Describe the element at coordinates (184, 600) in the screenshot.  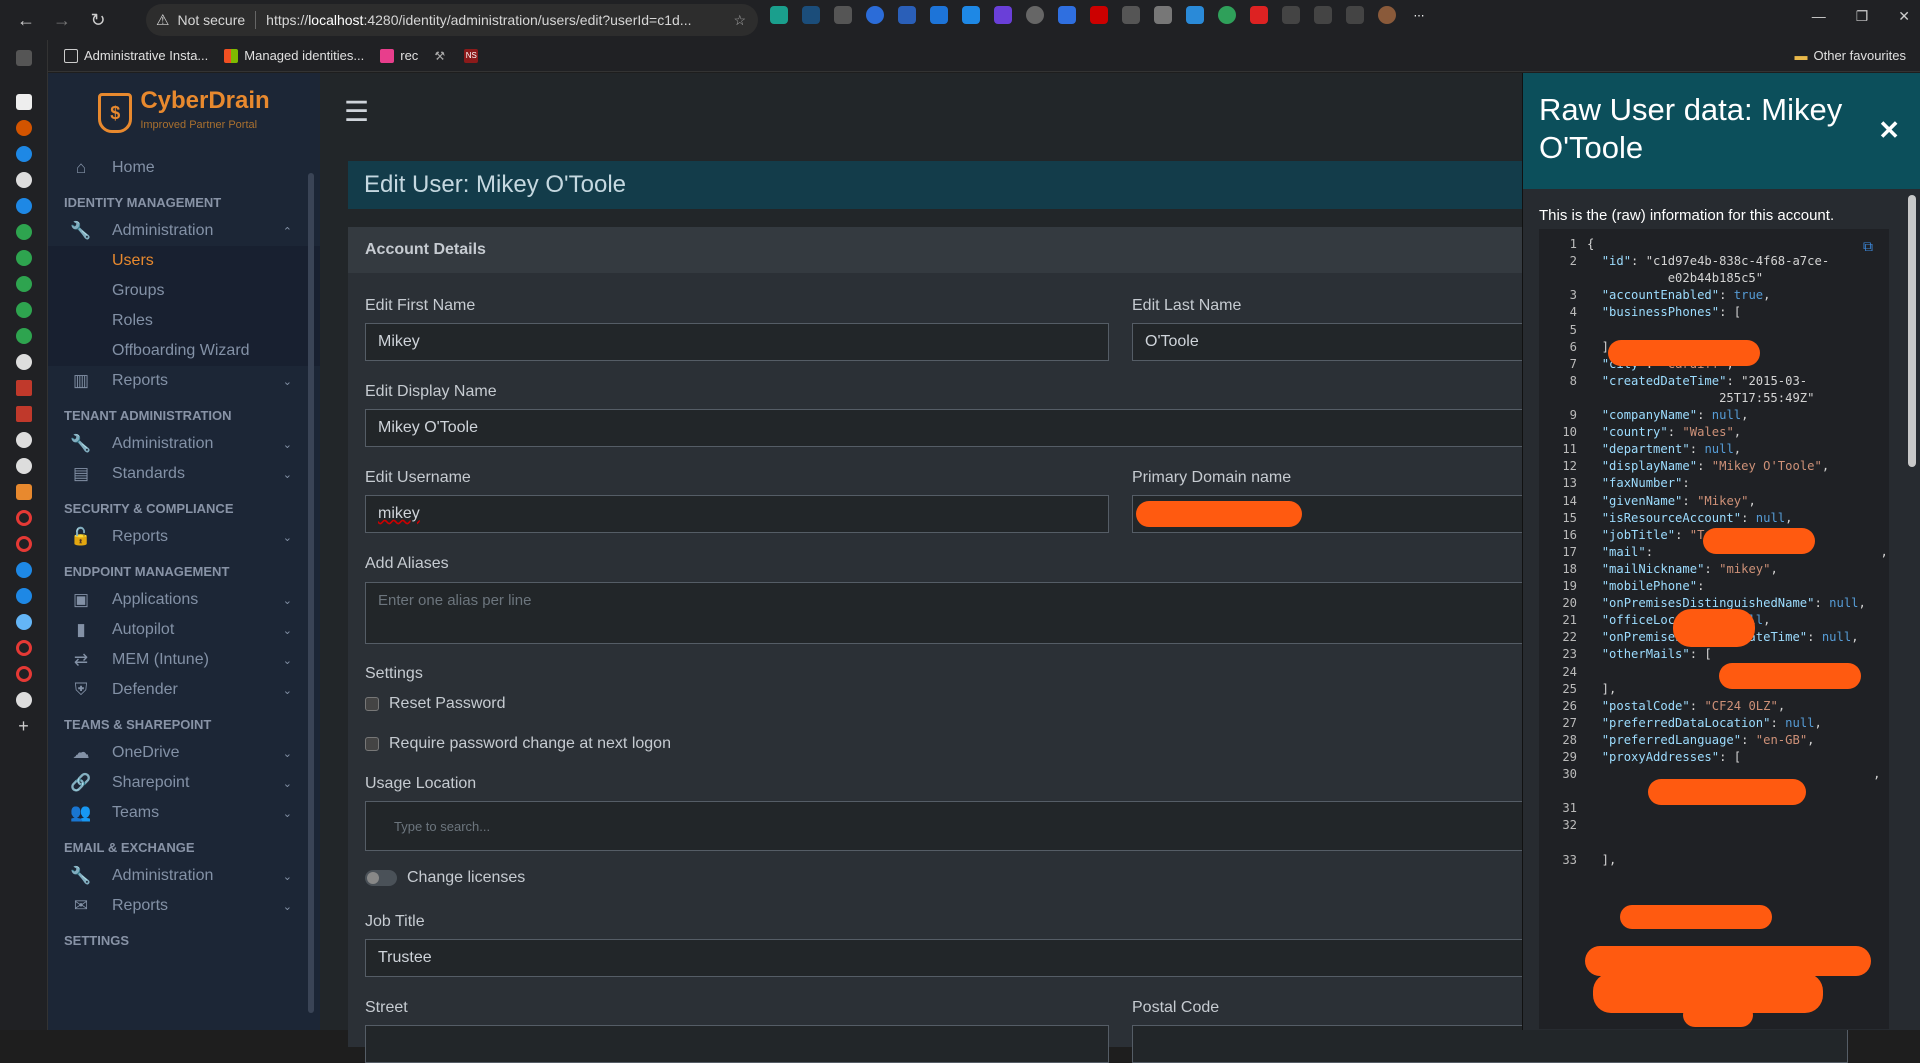
I see `nav-applications: ▣ Applications ⌄` at that location.